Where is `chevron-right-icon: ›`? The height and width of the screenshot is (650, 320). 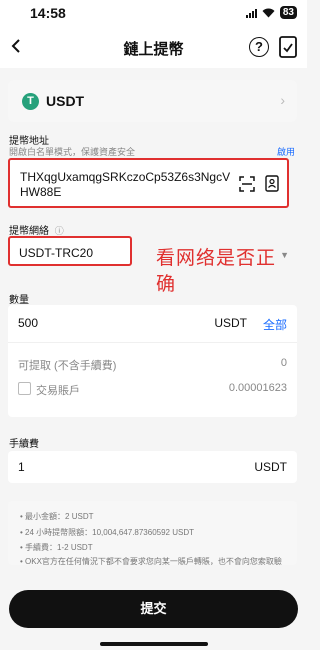 chevron-right-icon: › is located at coordinates (282, 100).